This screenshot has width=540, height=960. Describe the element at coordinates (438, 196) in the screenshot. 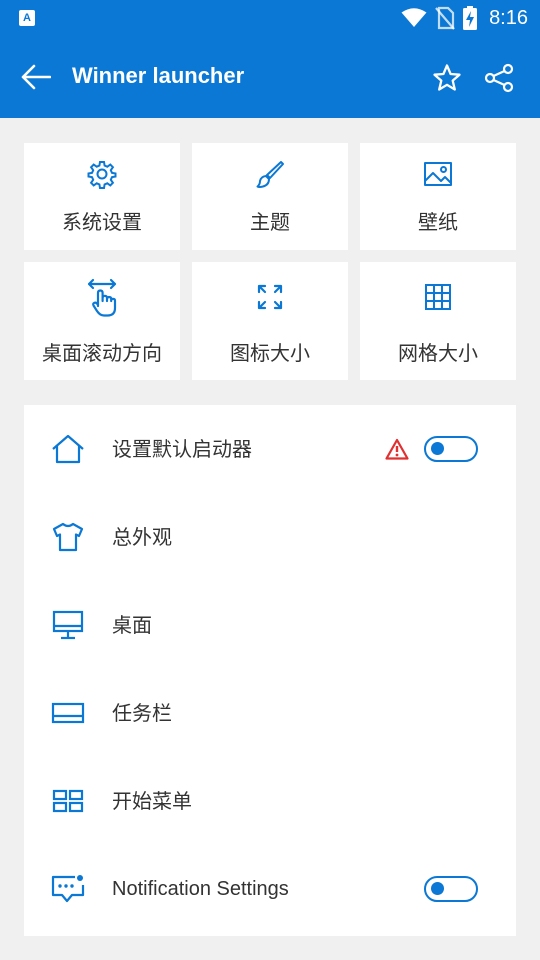

I see `tile-wallpaper: 壁纸` at that location.